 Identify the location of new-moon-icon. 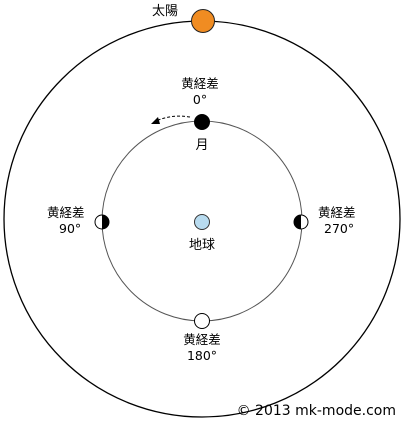
(202, 122).